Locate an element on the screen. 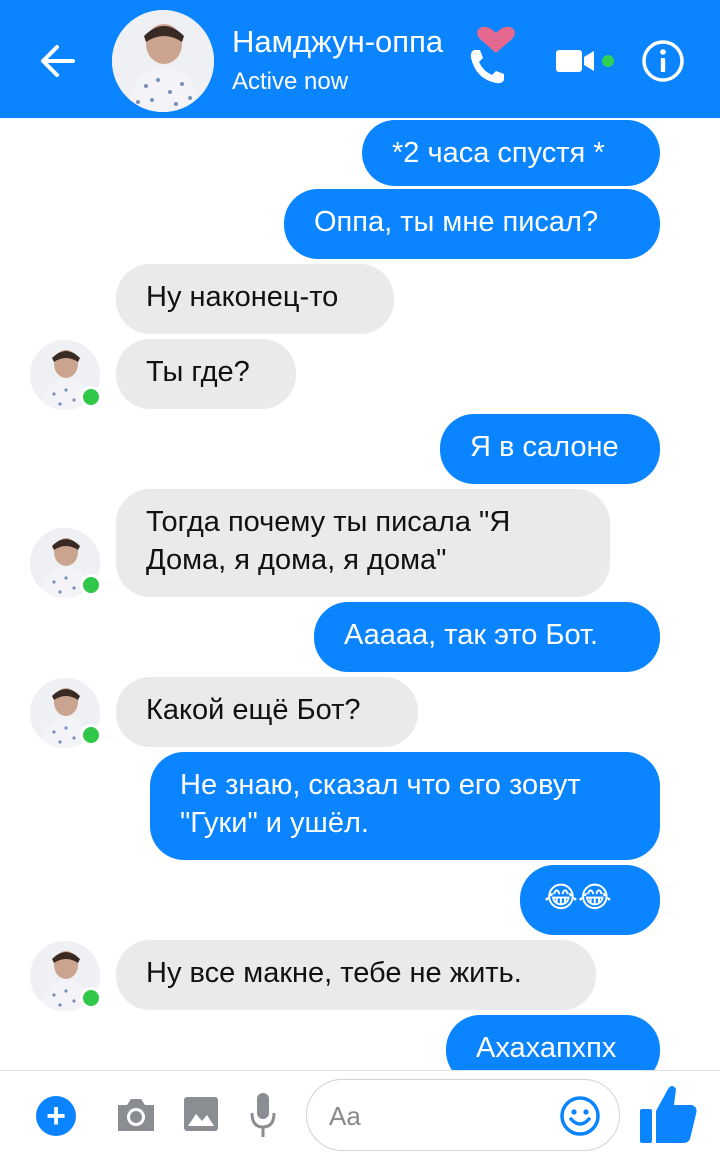 The width and height of the screenshot is (720, 1156). info-button is located at coordinates (663, 61).